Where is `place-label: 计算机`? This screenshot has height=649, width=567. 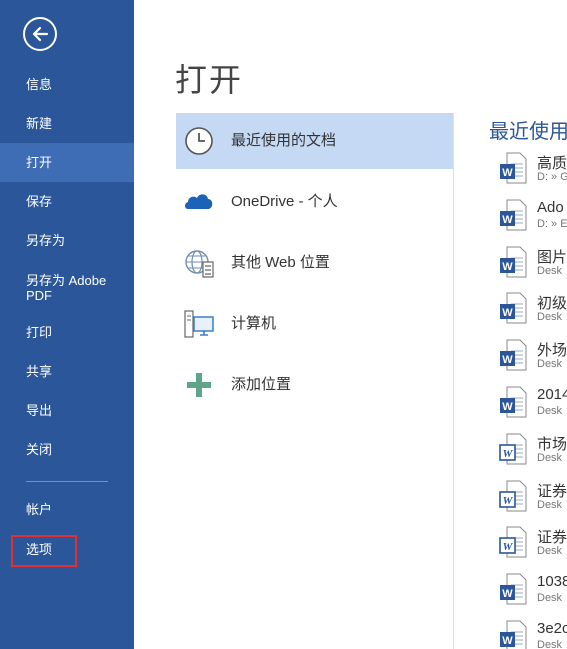
place-label: 计算机 is located at coordinates (254, 323).